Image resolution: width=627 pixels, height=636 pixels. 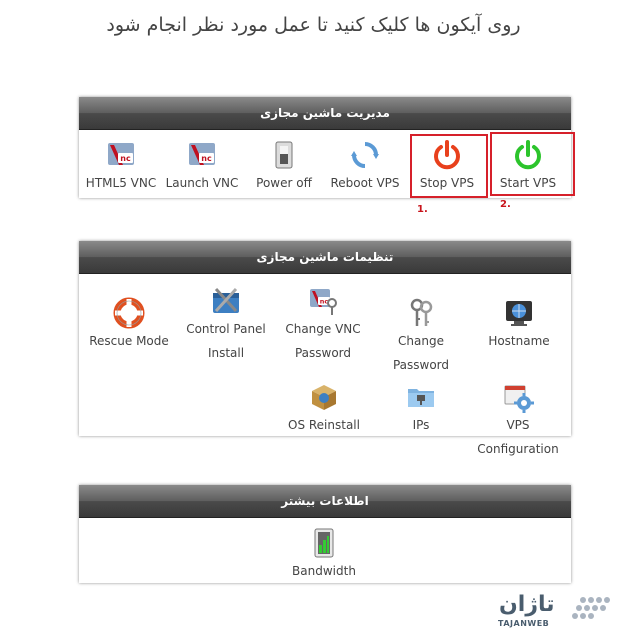 What do you see at coordinates (518, 437) in the screenshot?
I see `vps-configuration-label: VPS Configuration` at bounding box center [518, 437].